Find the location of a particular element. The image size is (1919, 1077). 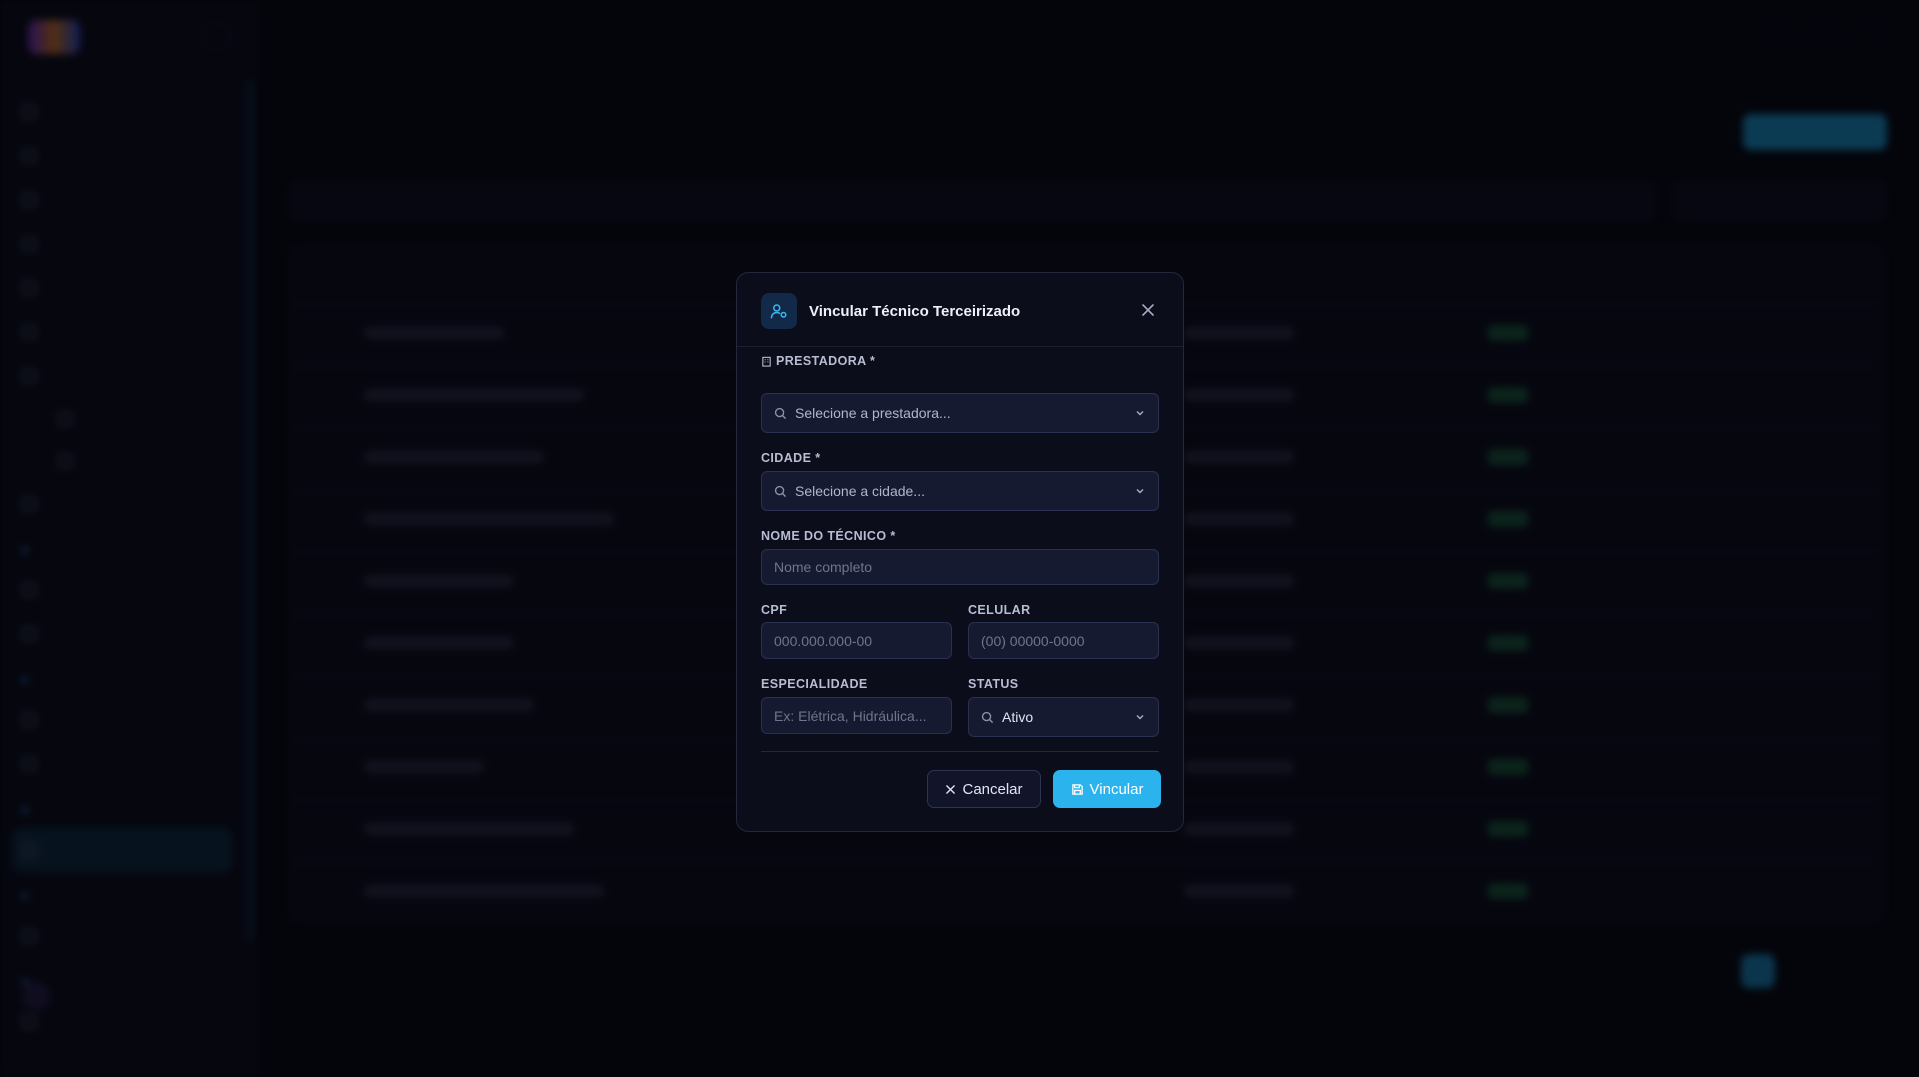

cpf-label: CPF is located at coordinates (774, 610).